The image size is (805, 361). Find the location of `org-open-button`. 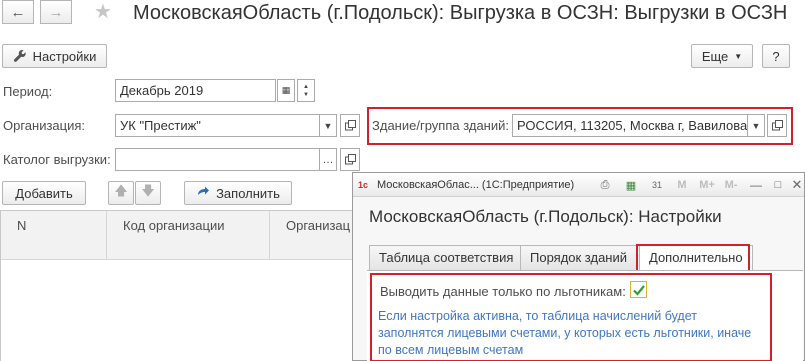

org-open-button is located at coordinates (350, 125).